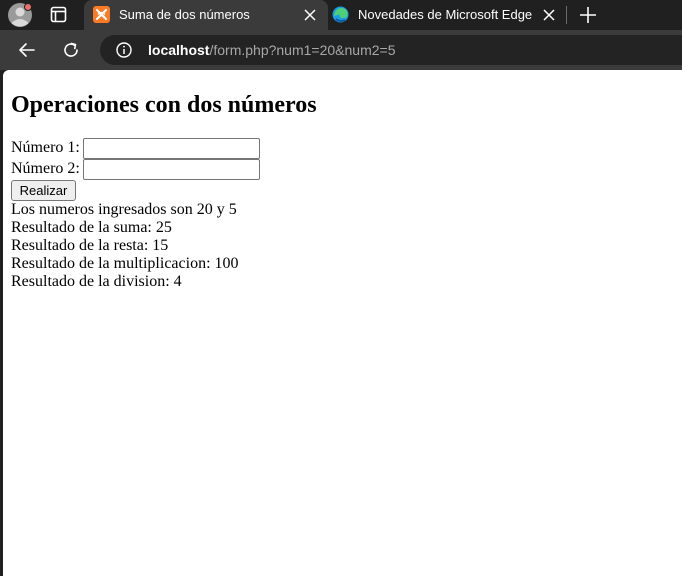  What do you see at coordinates (58, 14) in the screenshot?
I see `tab-actions-icon` at bounding box center [58, 14].